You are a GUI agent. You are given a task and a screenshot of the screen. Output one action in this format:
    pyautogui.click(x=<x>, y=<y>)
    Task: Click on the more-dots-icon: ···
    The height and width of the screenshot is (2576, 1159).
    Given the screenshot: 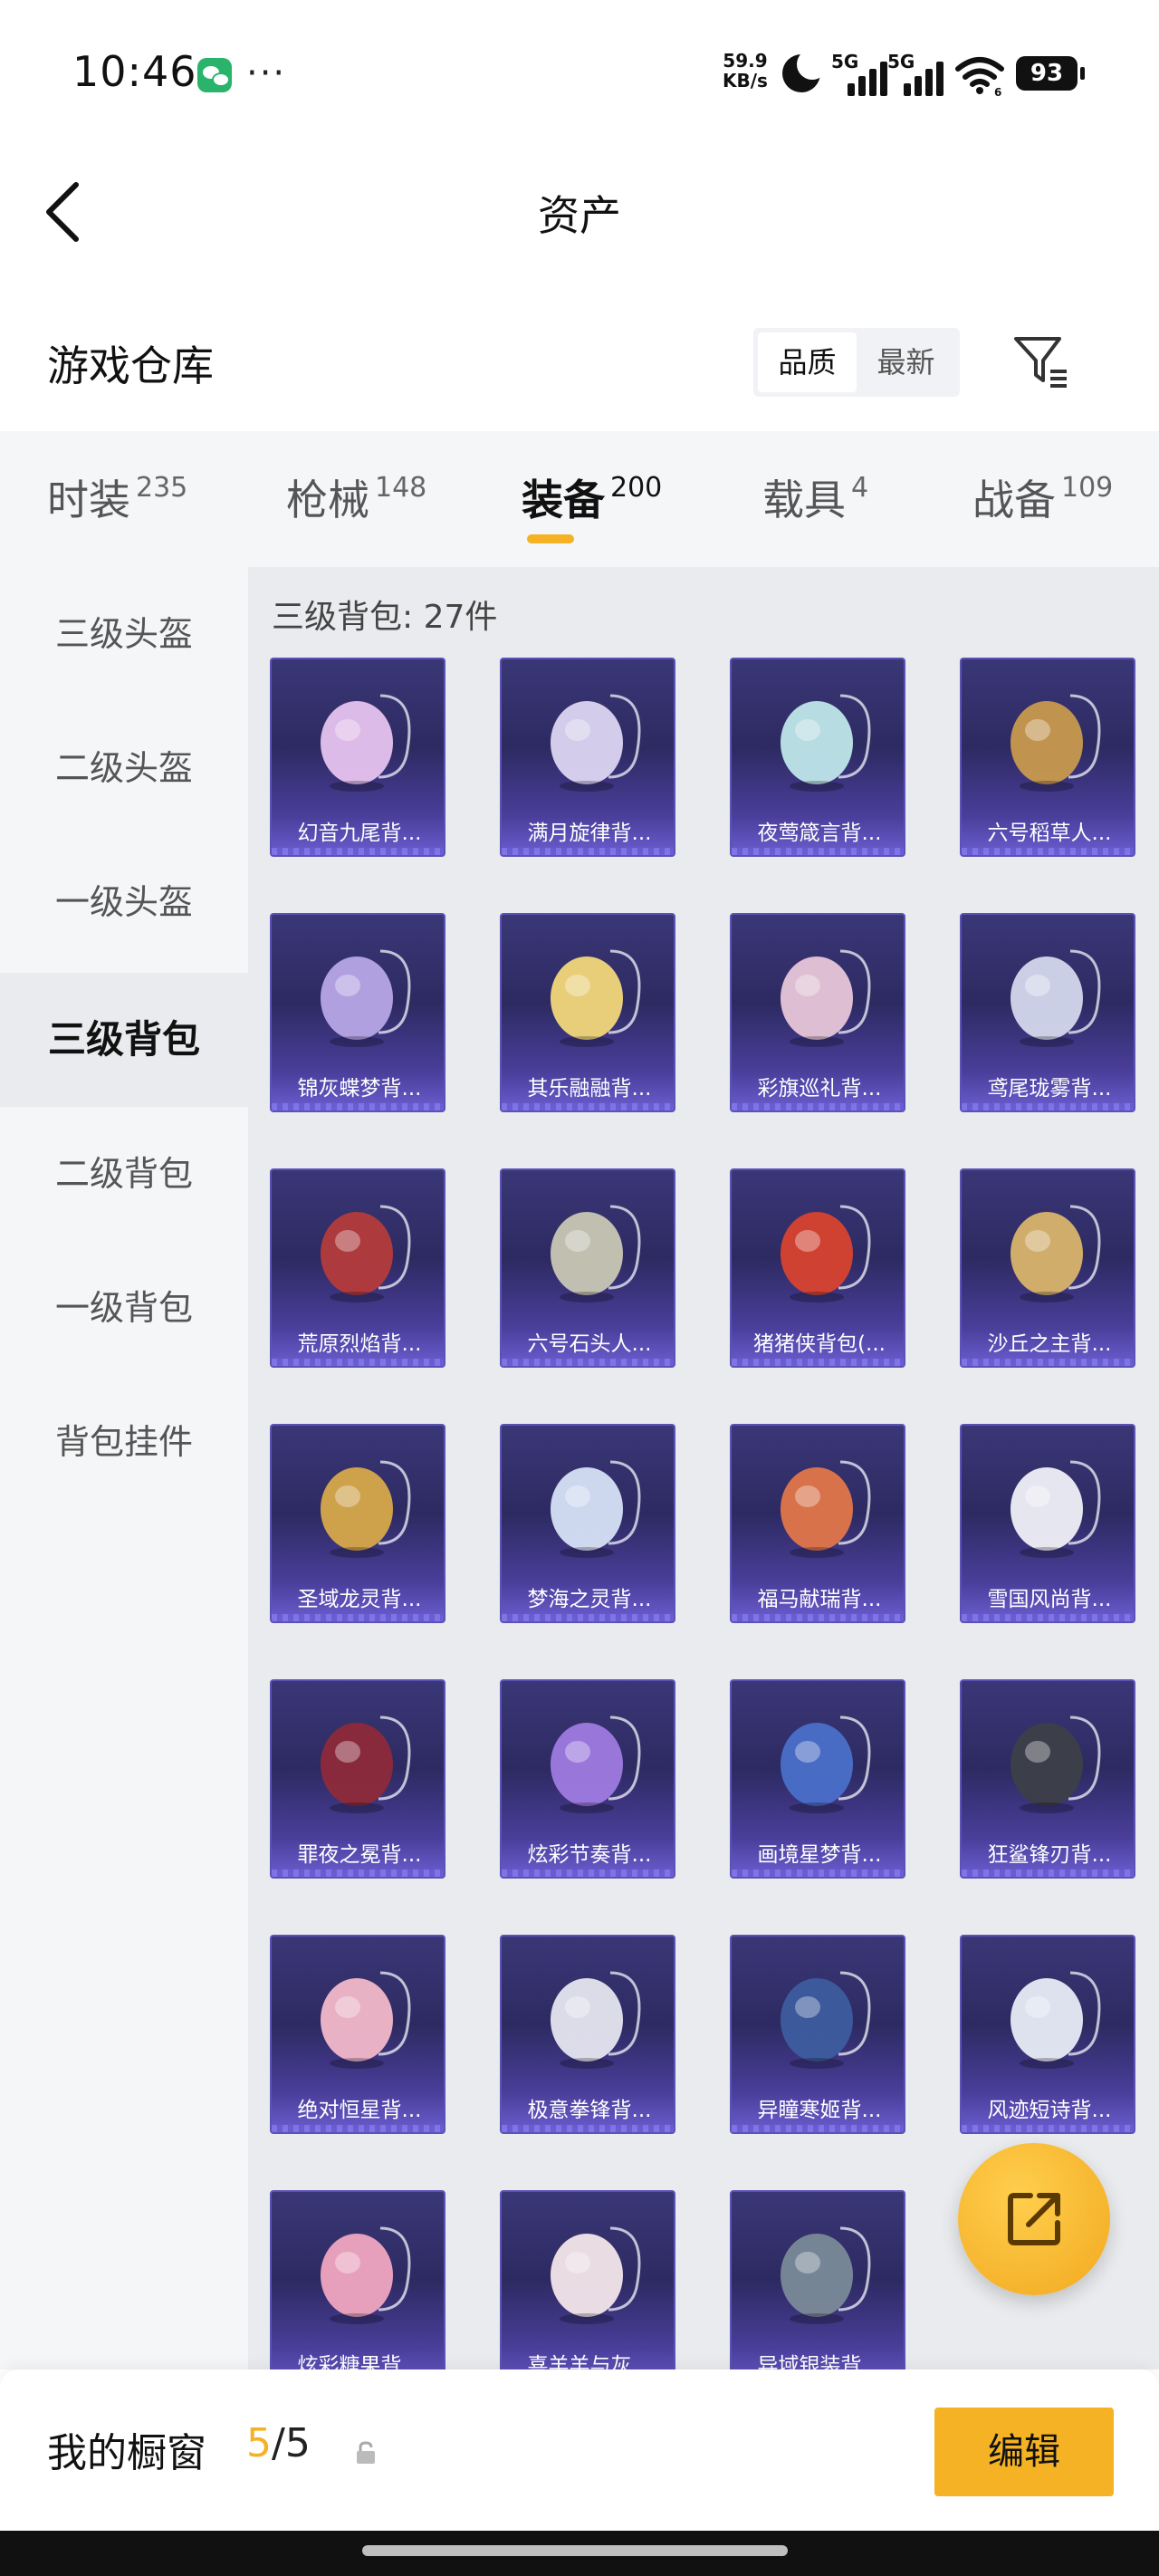 What is the action you would take?
    pyautogui.click(x=266, y=73)
    